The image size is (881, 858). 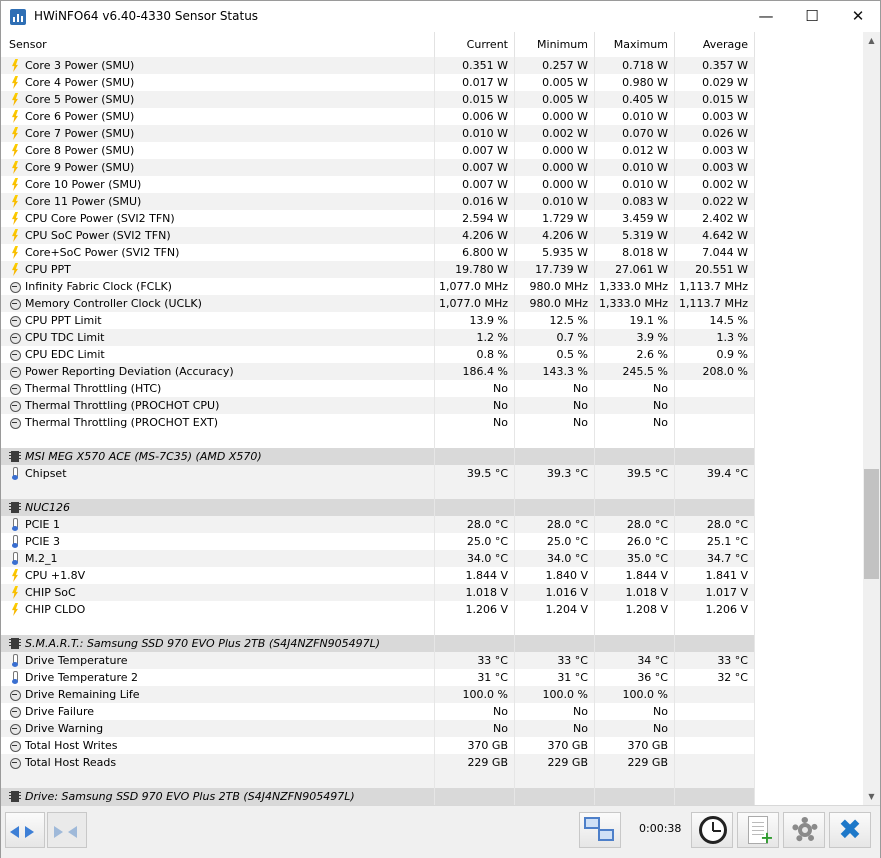 What do you see at coordinates (766, 16) in the screenshot?
I see `minimize-button: —` at bounding box center [766, 16].